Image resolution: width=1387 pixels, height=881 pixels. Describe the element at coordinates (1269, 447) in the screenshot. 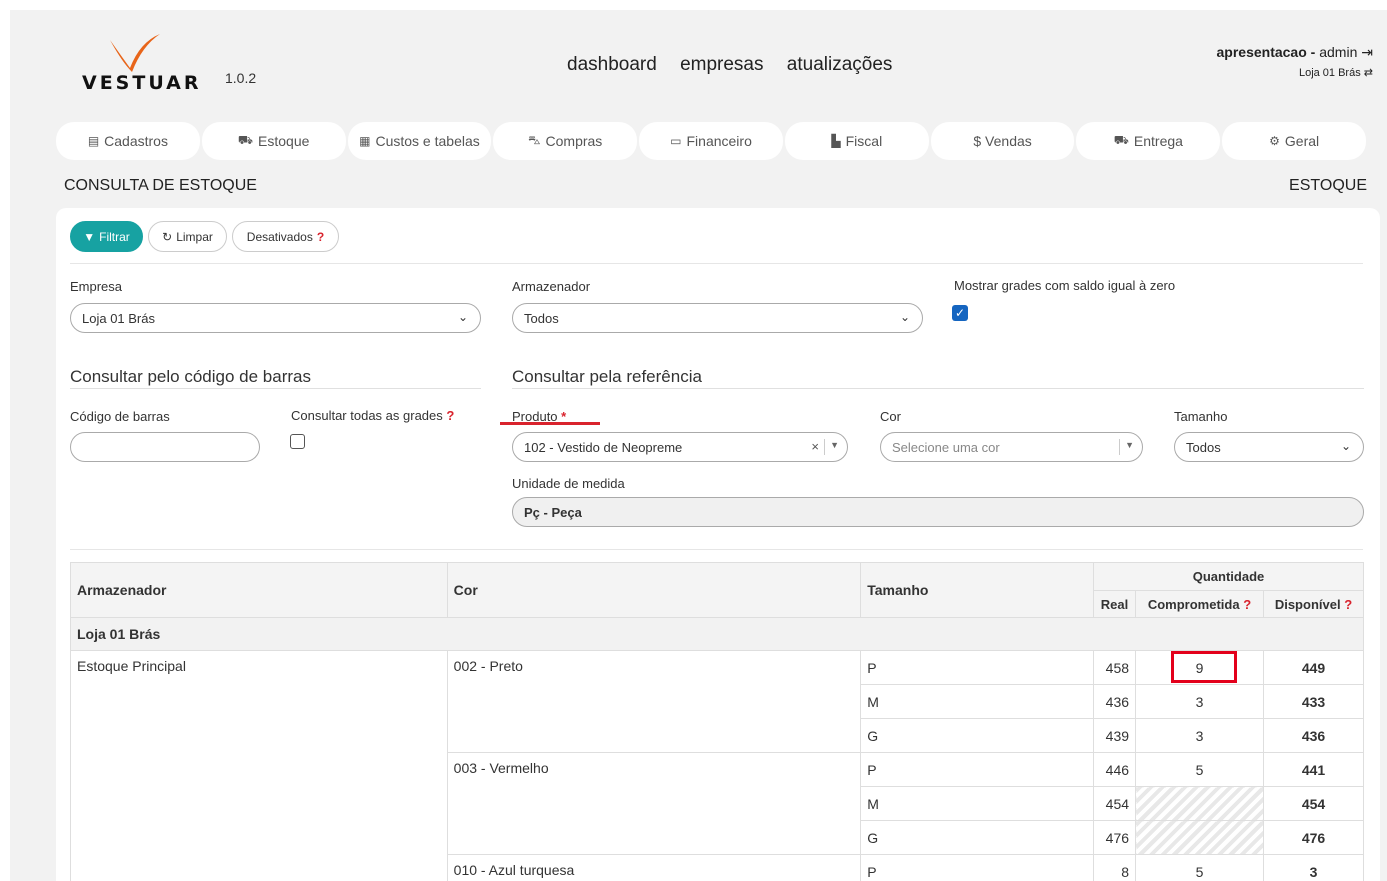

I see `tamanho-select: Todos ⌄` at that location.